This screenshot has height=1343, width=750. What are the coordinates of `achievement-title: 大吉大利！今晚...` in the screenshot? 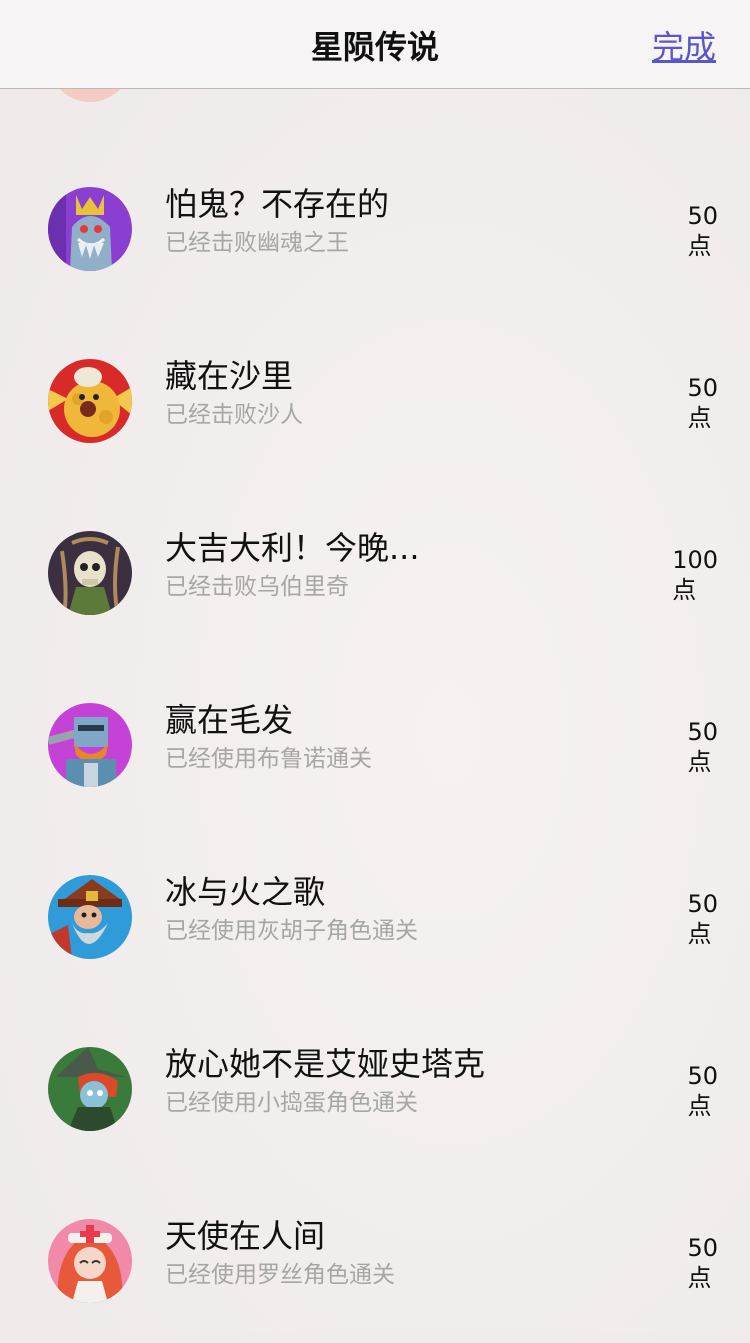 It's located at (292, 548).